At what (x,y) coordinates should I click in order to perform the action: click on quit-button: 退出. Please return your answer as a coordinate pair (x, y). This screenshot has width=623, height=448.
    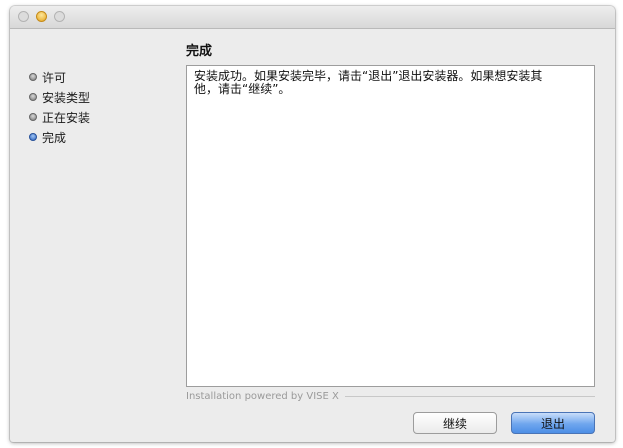
    Looking at the image, I should click on (553, 423).